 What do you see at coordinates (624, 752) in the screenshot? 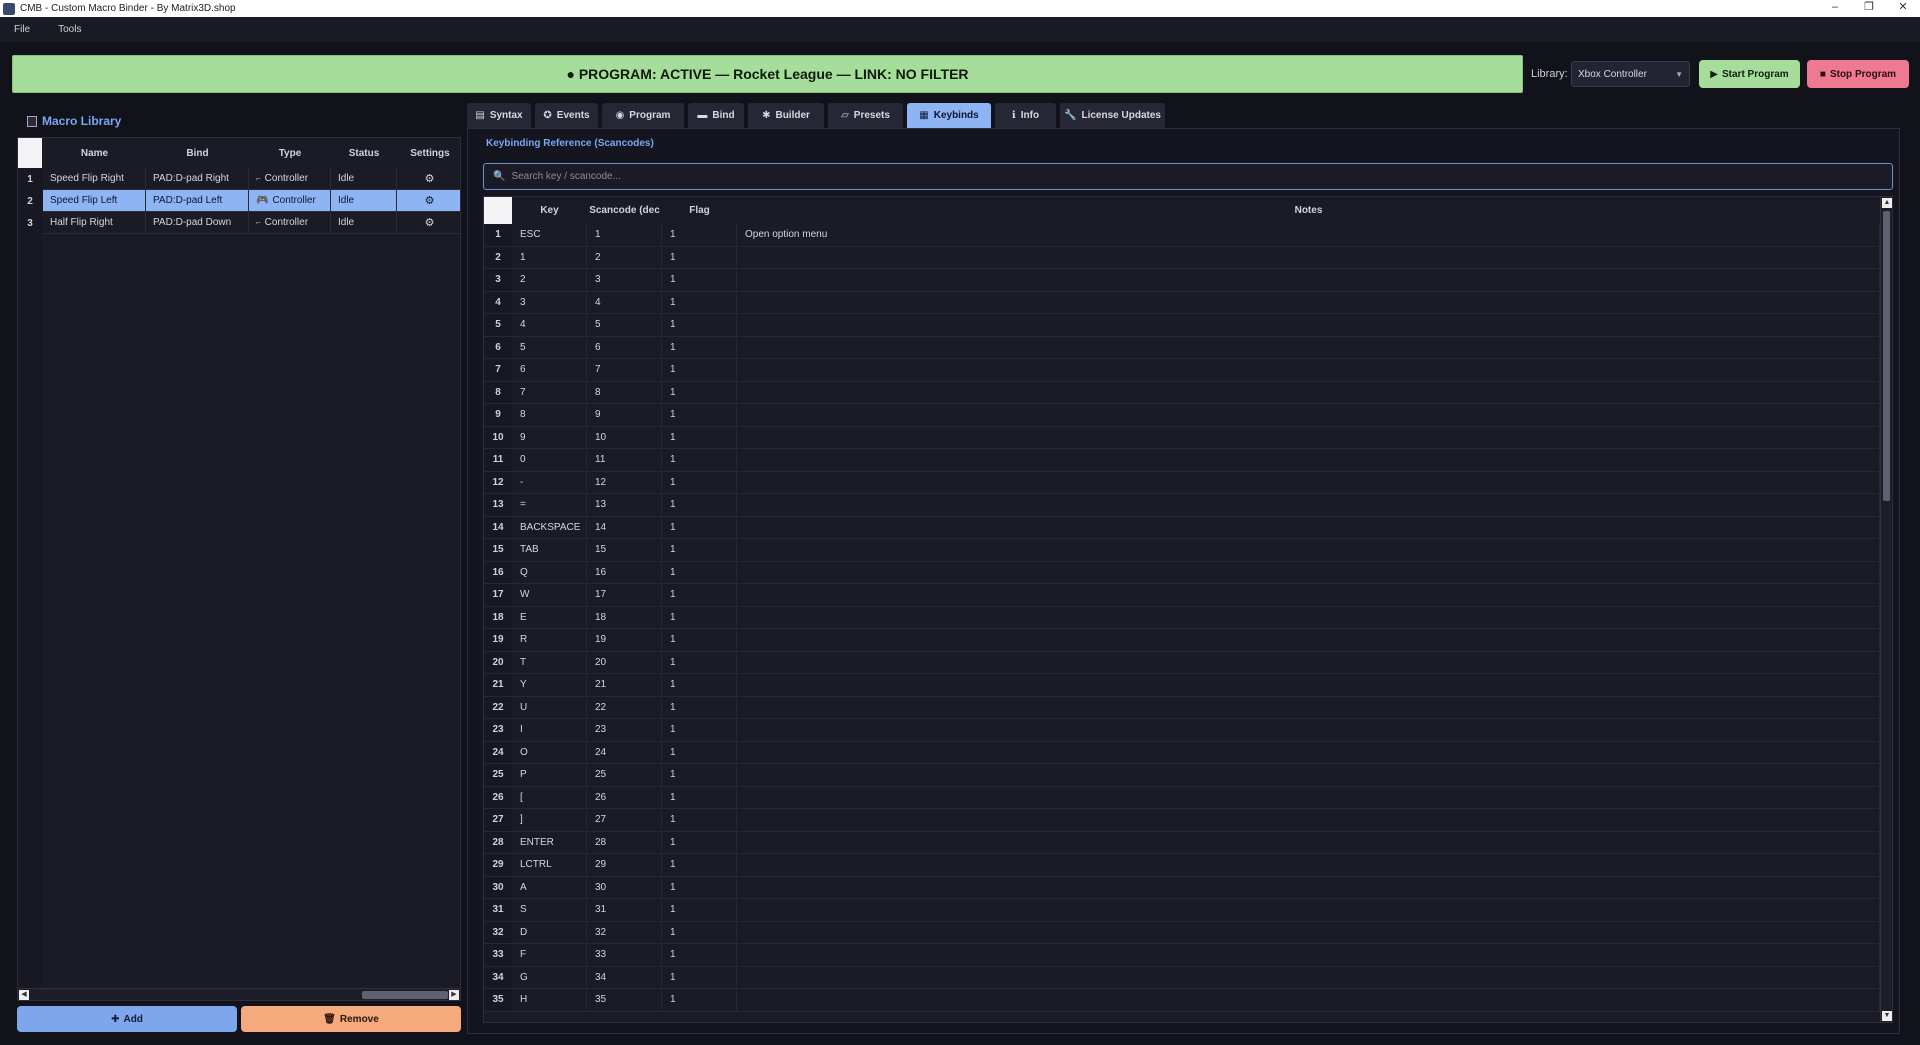
I see `scancode-cell: 24` at bounding box center [624, 752].